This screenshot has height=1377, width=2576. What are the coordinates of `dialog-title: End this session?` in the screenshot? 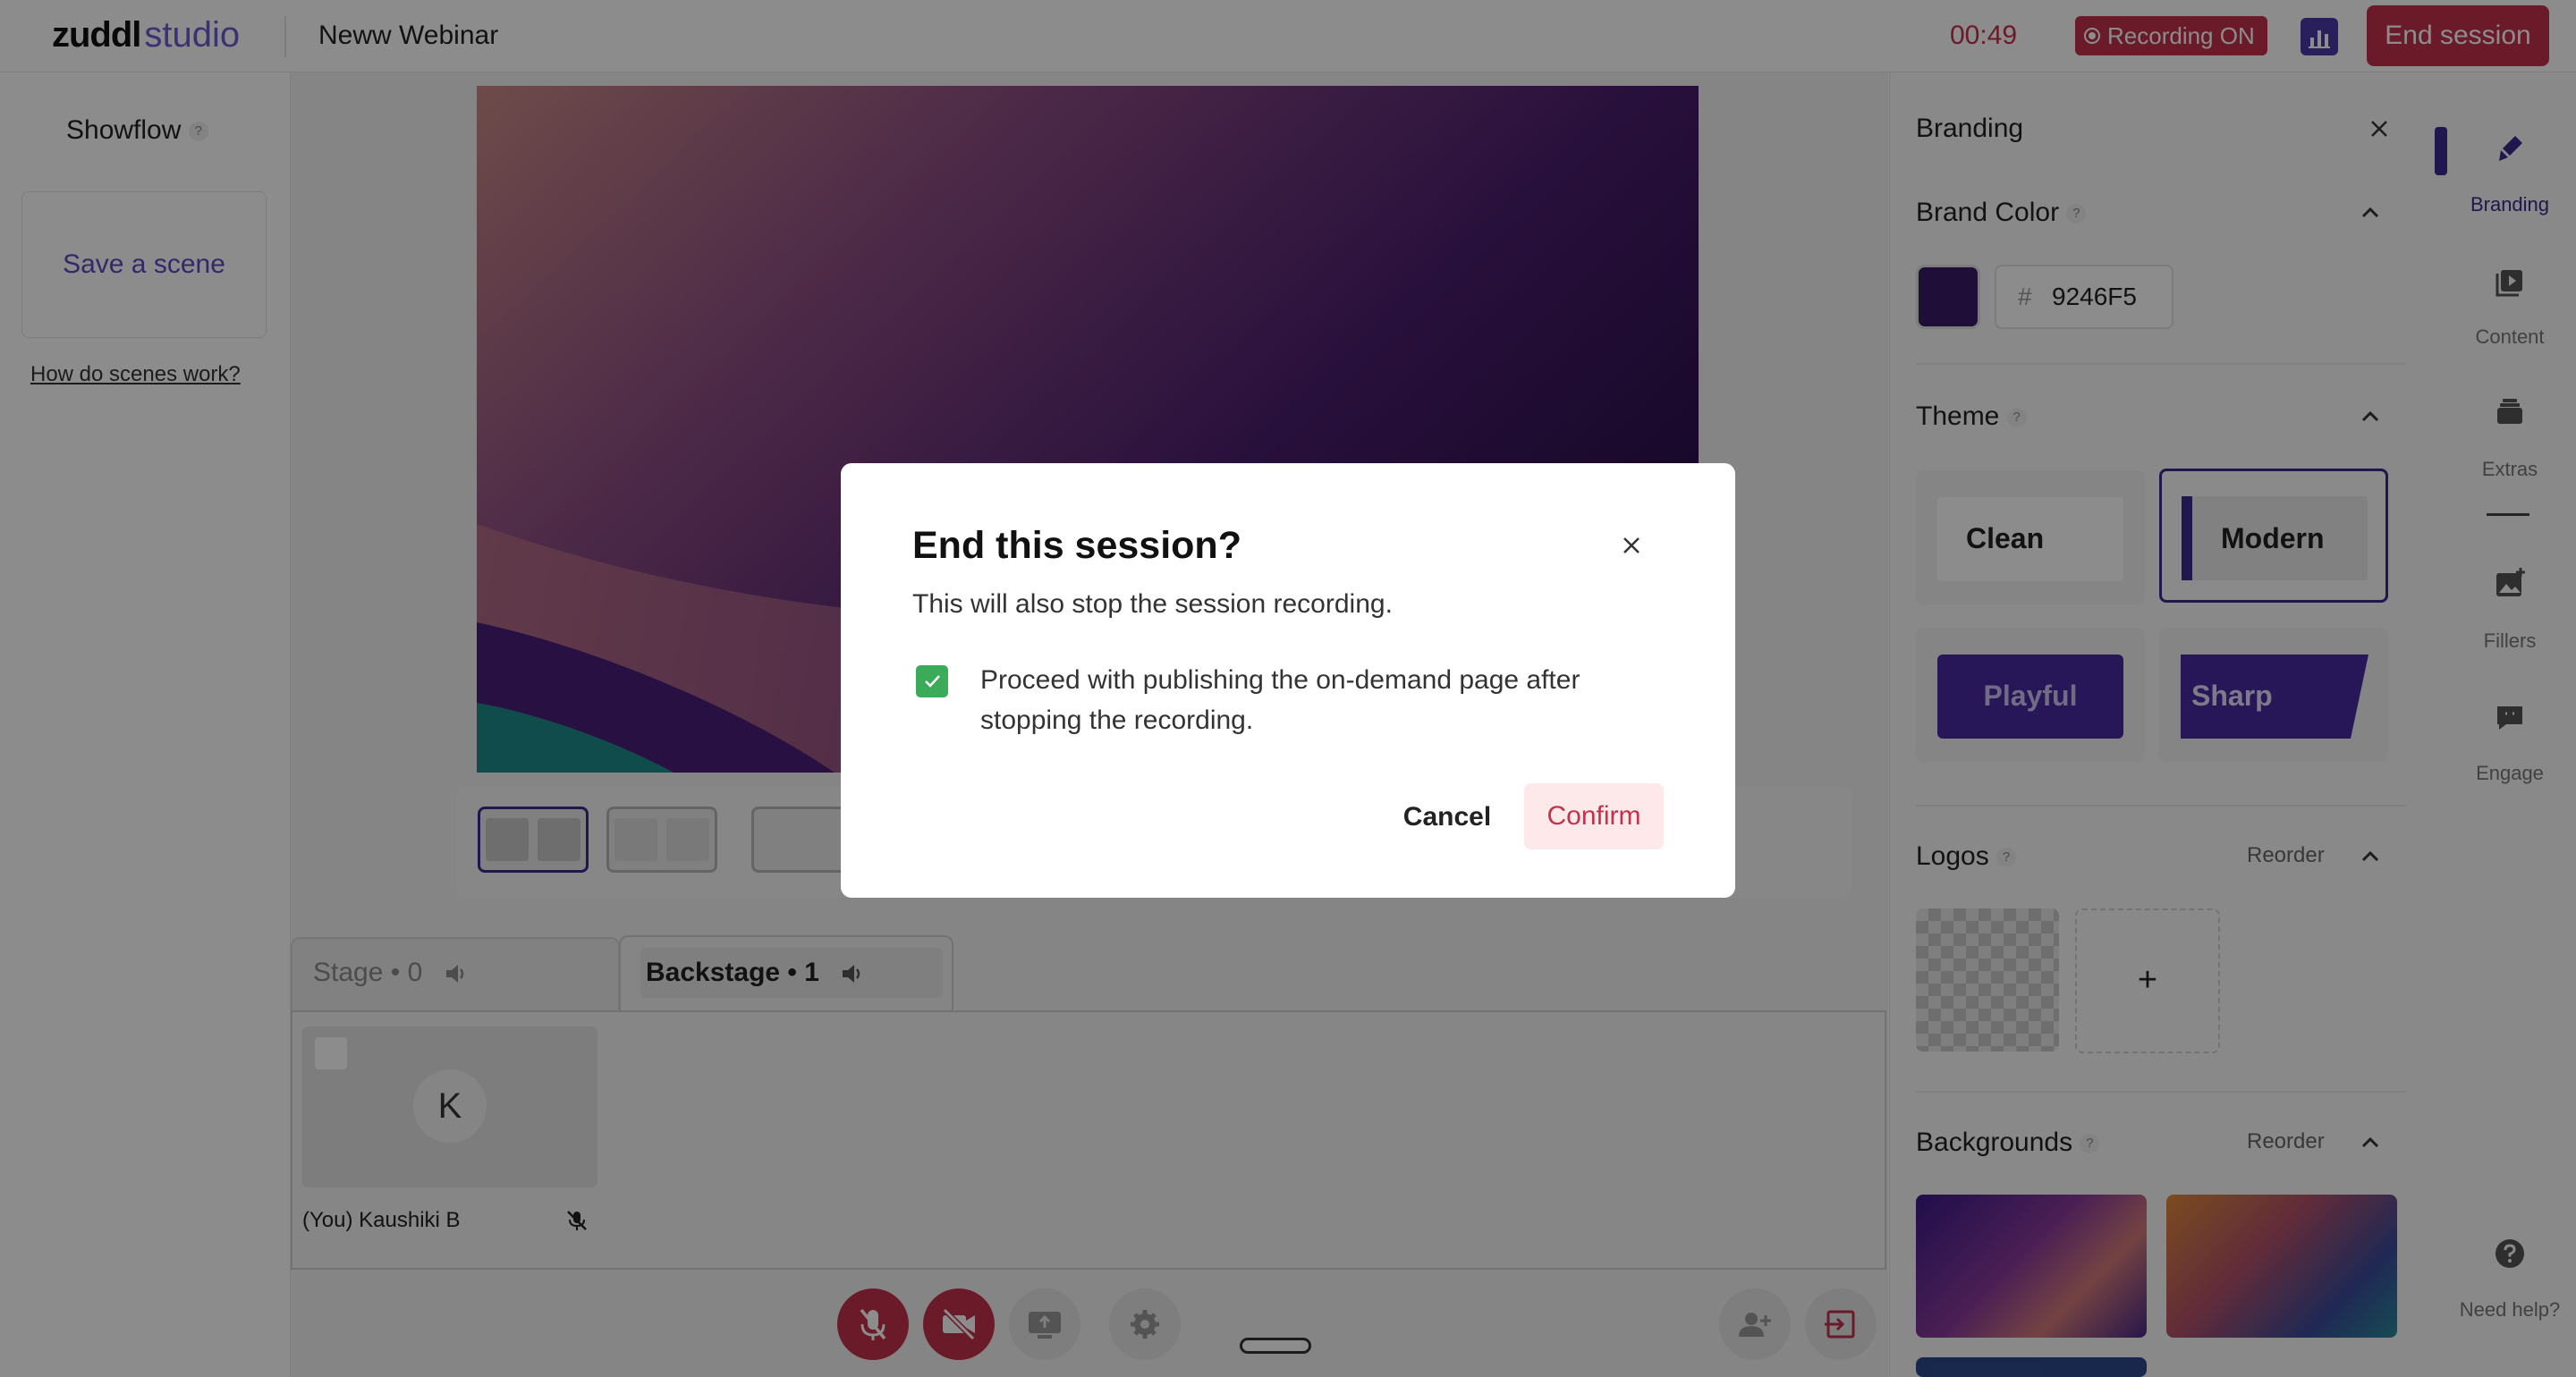 It's located at (1076, 545).